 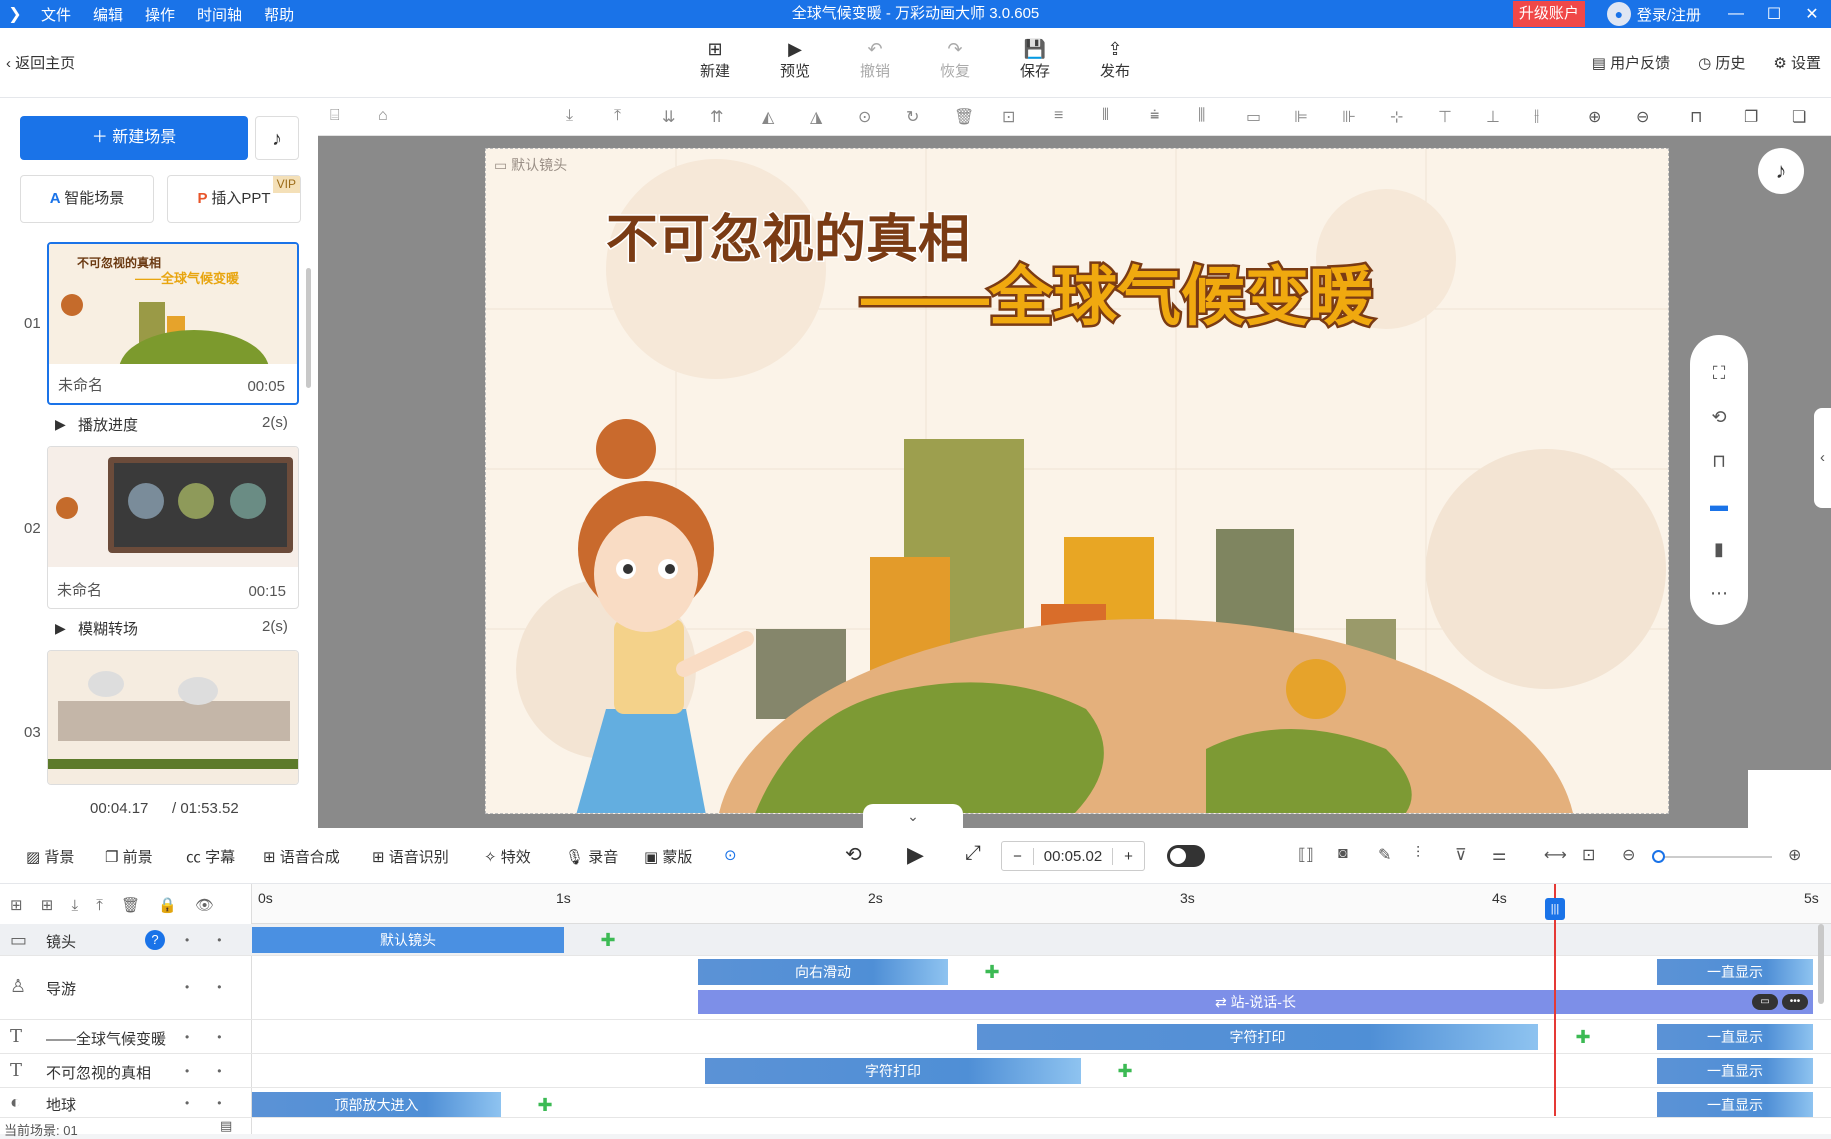 I want to click on undo-button: ↶ 撤销, so click(x=875, y=59).